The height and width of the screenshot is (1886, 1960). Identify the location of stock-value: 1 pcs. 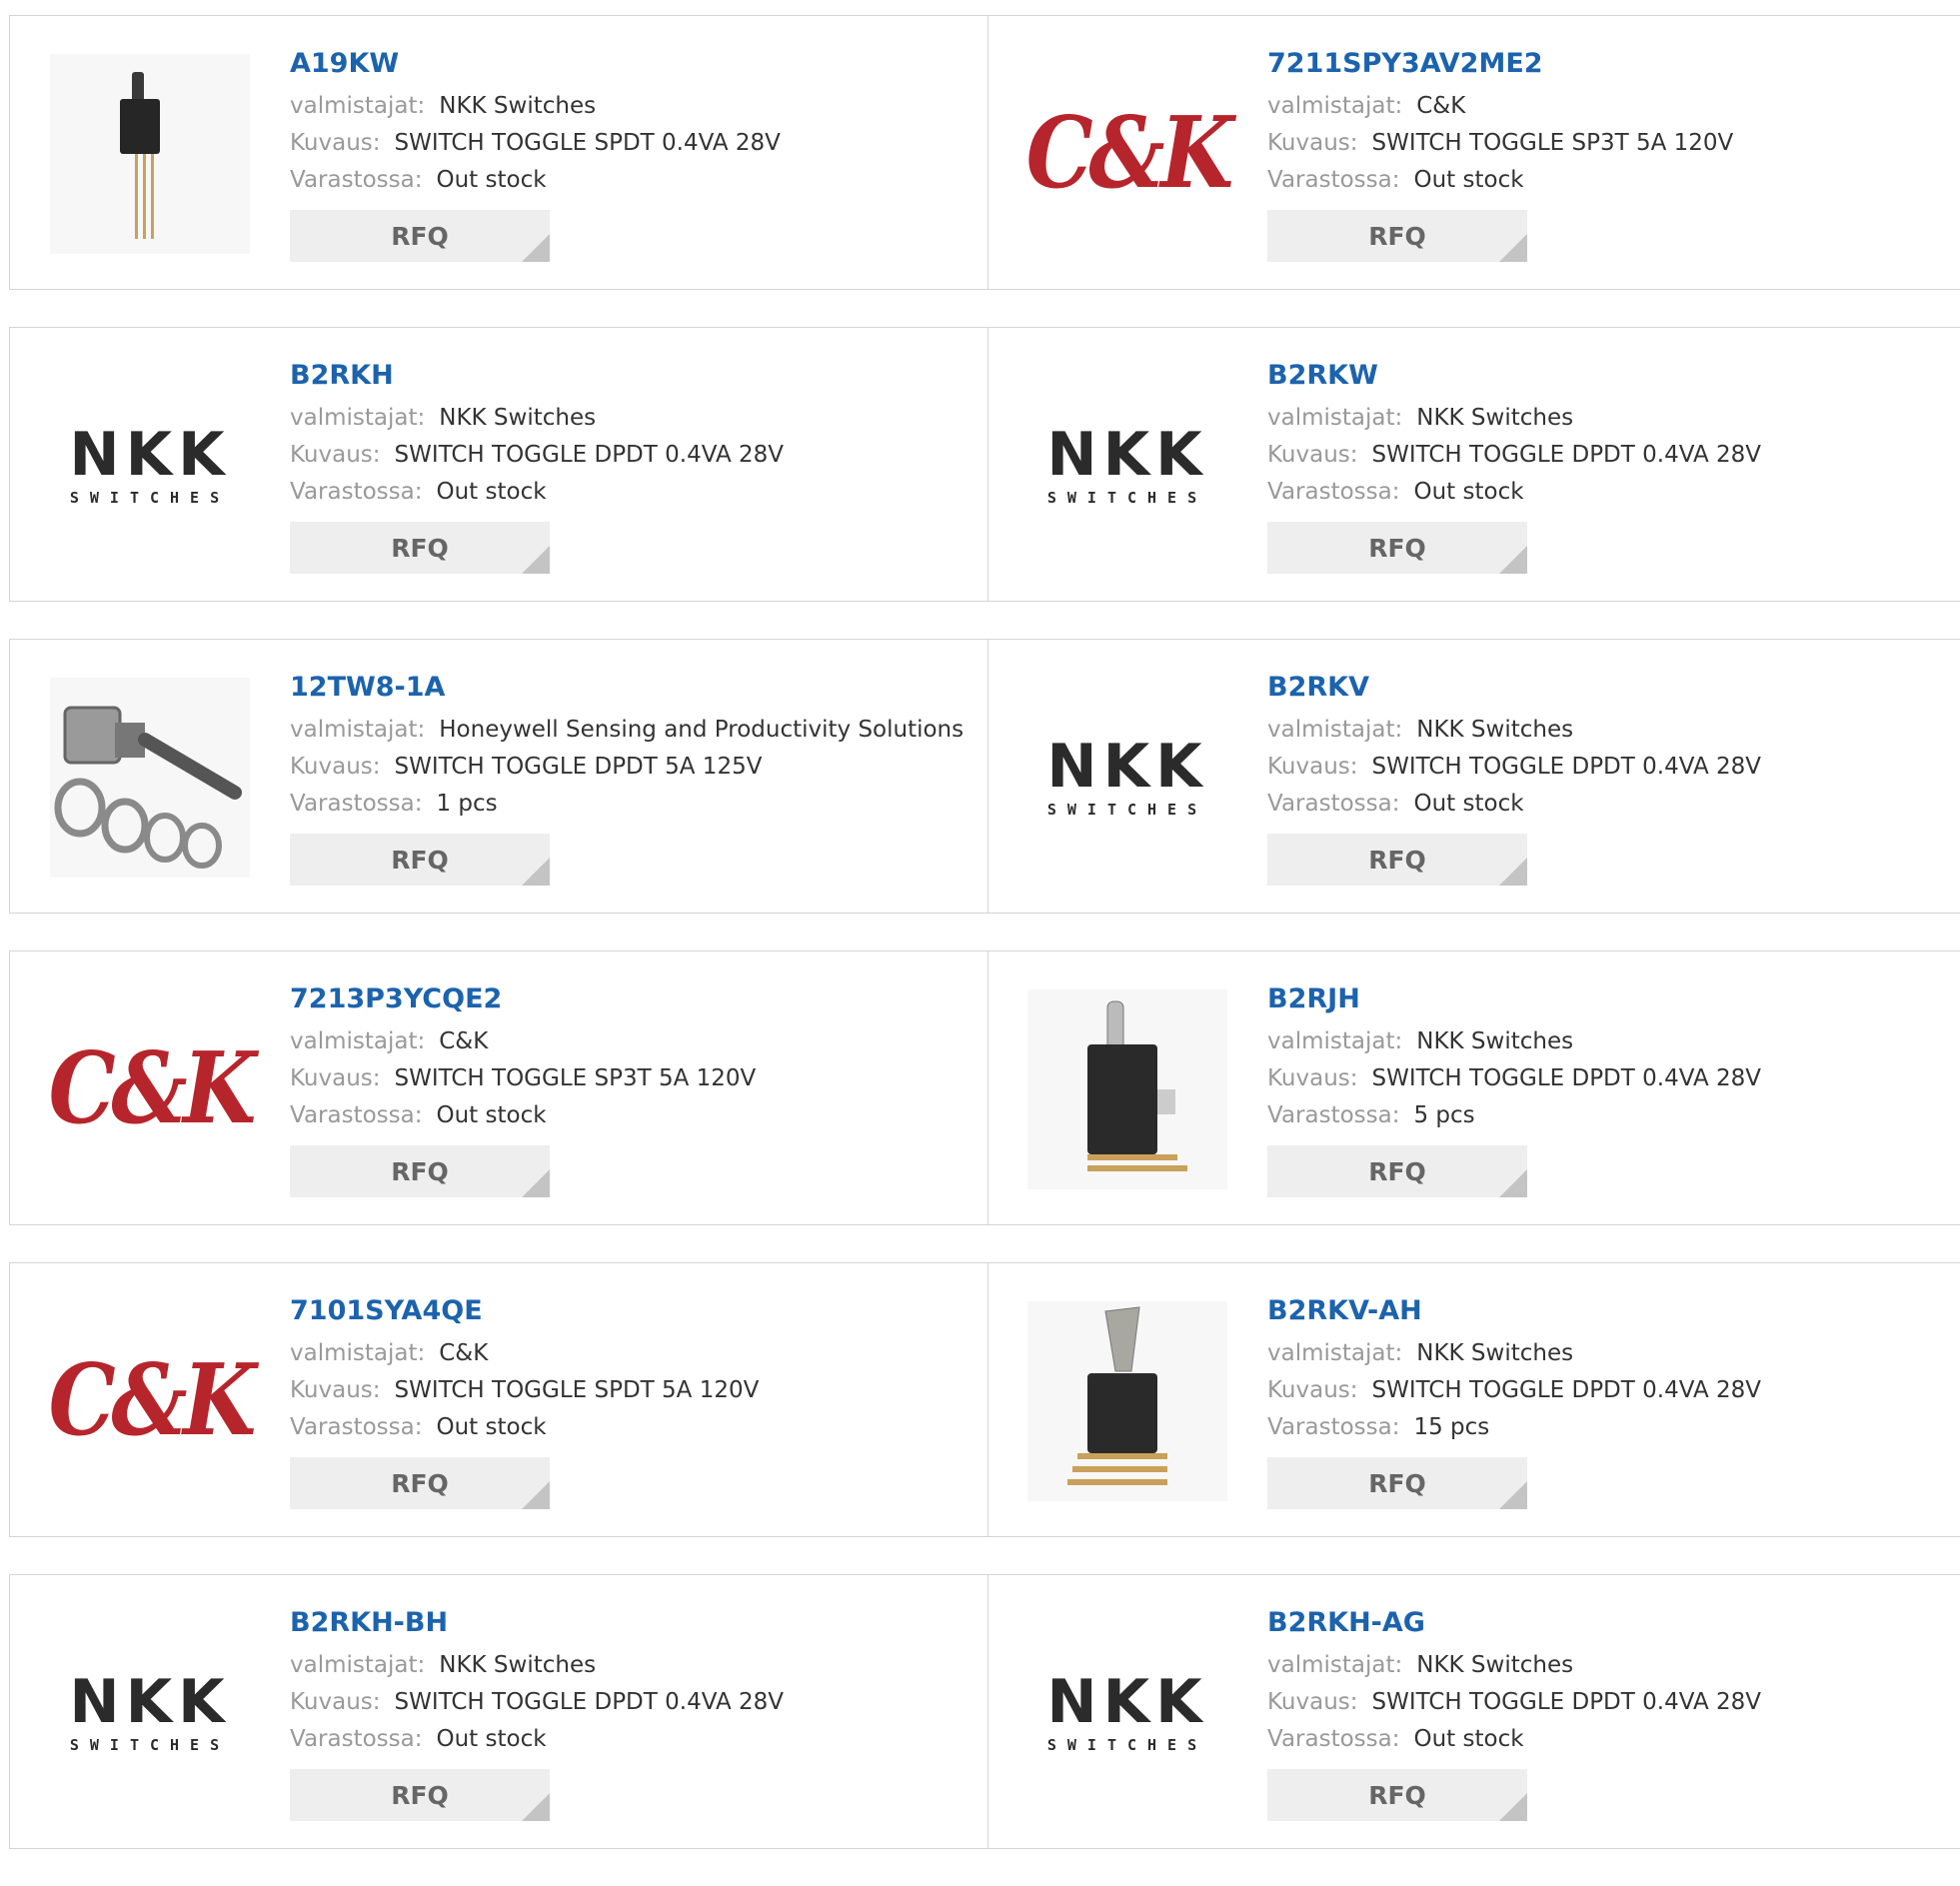
(467, 804).